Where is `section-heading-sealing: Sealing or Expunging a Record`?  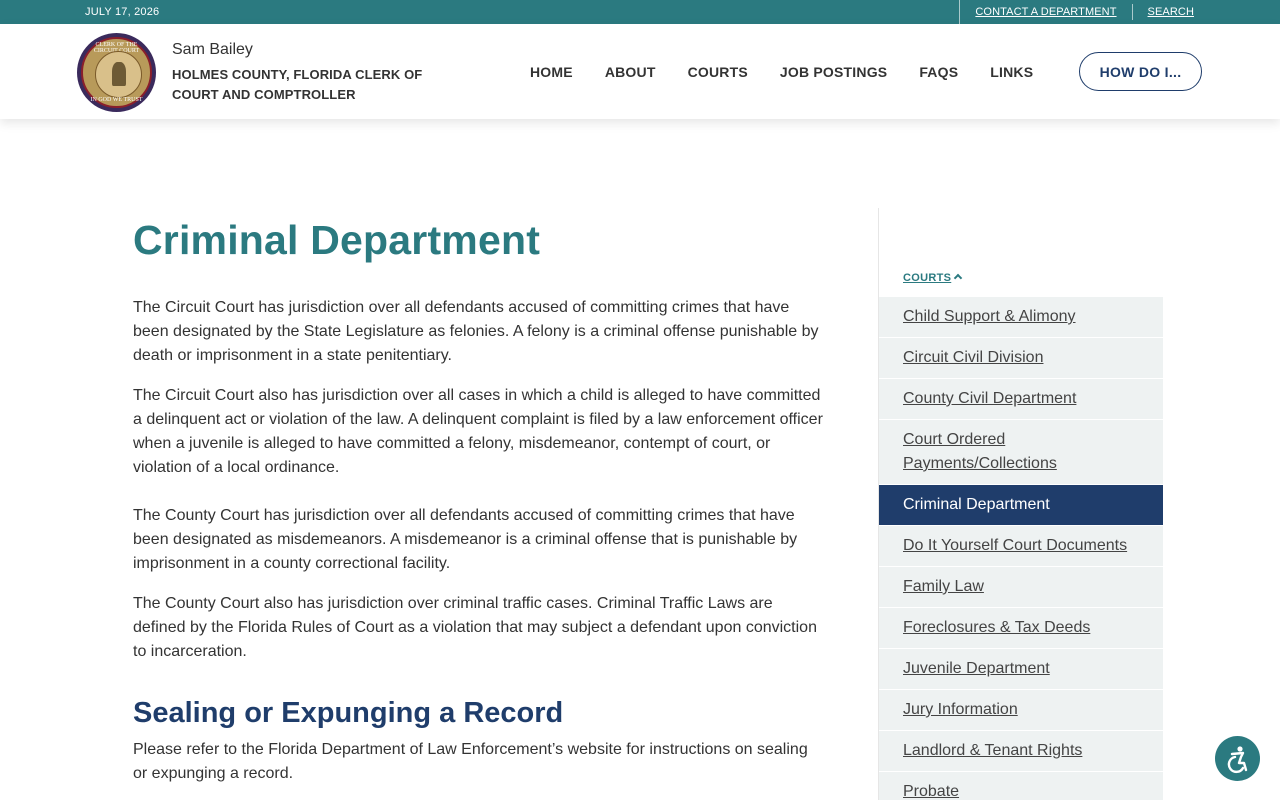
section-heading-sealing: Sealing or Expunging a Record is located at coordinates (348, 713).